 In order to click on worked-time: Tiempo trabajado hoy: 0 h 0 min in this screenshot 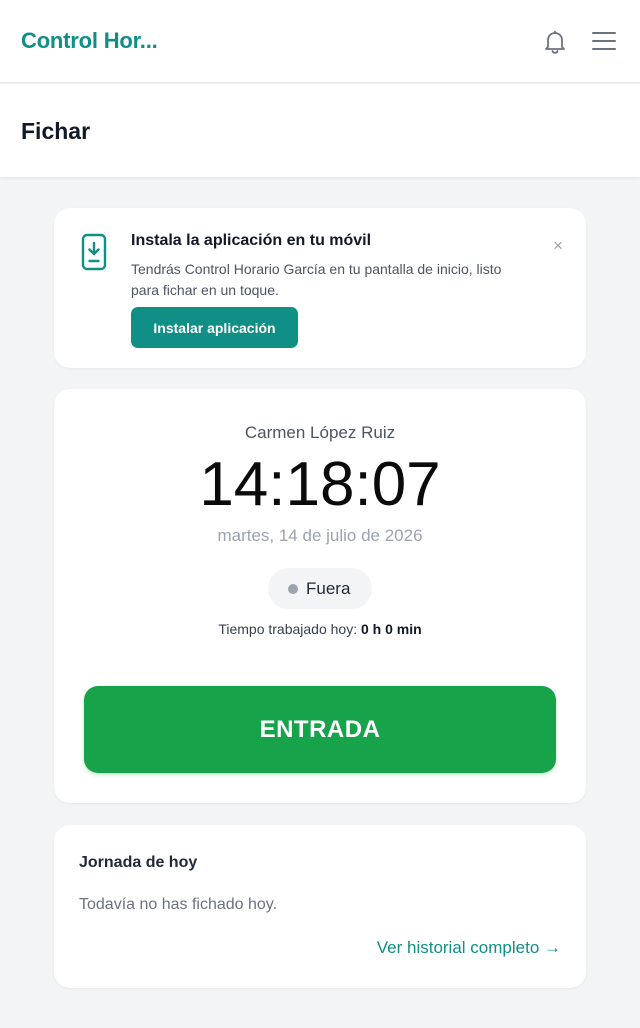, I will do `click(320, 629)`.